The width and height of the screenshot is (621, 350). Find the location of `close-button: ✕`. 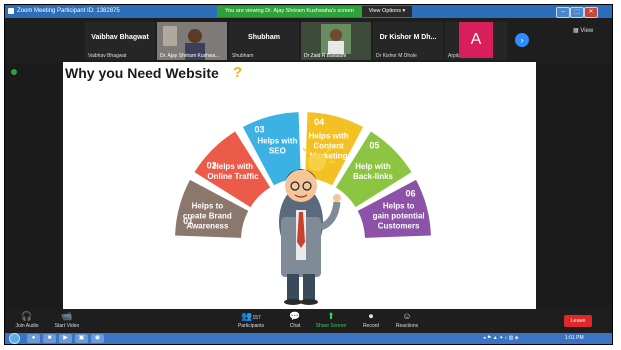

close-button: ✕ is located at coordinates (591, 12).